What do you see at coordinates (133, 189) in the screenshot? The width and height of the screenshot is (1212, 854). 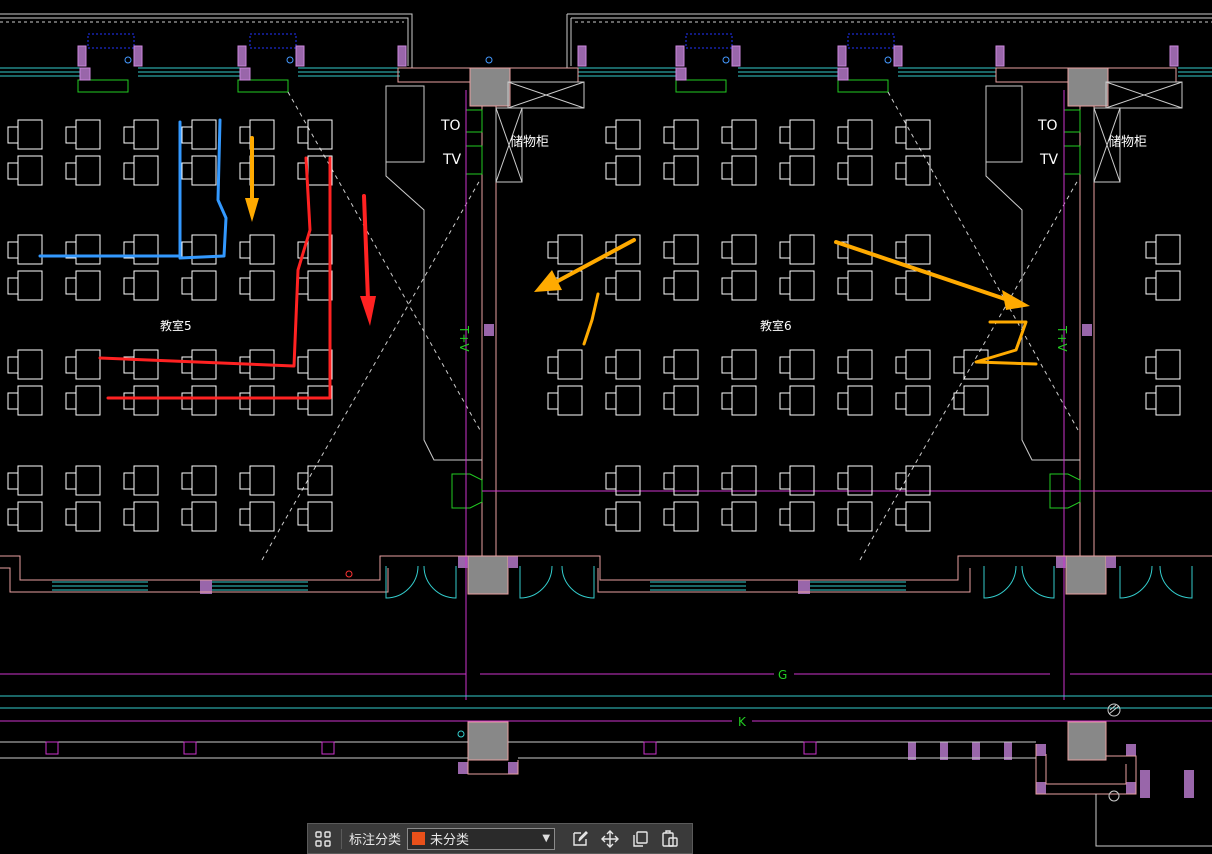 I see `blue-markup-stroke` at bounding box center [133, 189].